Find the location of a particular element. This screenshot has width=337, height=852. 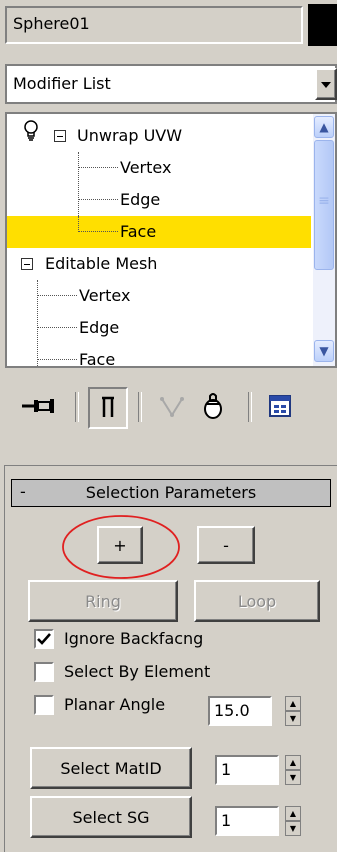

checkmark-icon is located at coordinates (44, 639).